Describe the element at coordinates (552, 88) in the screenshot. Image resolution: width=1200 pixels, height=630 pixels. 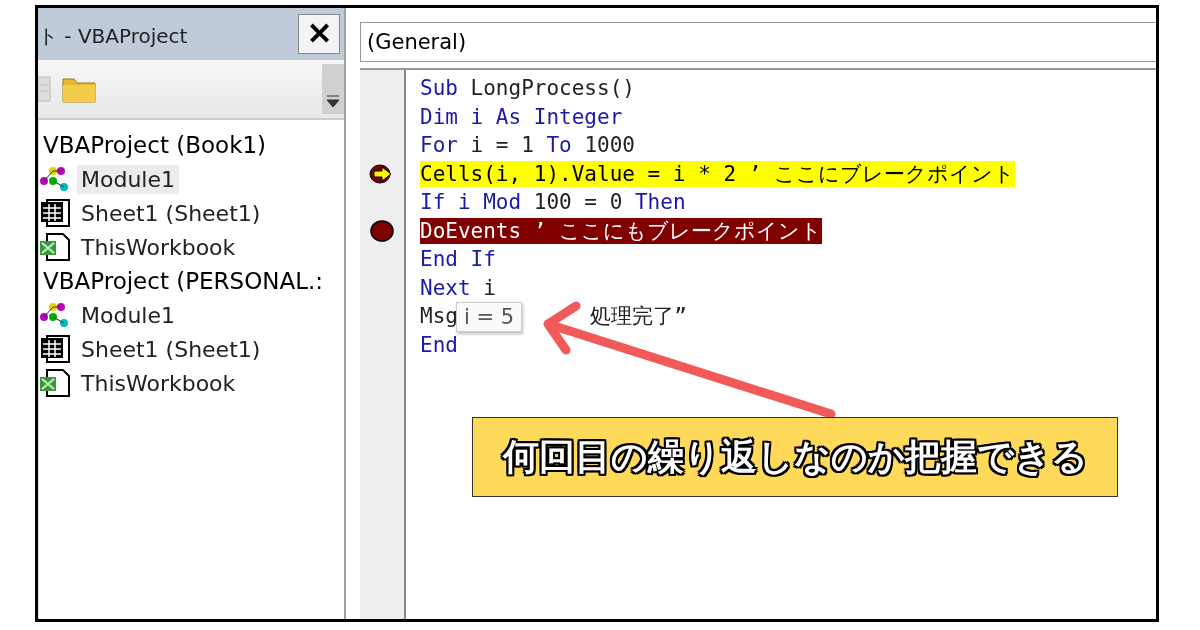
I see `code-text: LongProcess()` at that location.